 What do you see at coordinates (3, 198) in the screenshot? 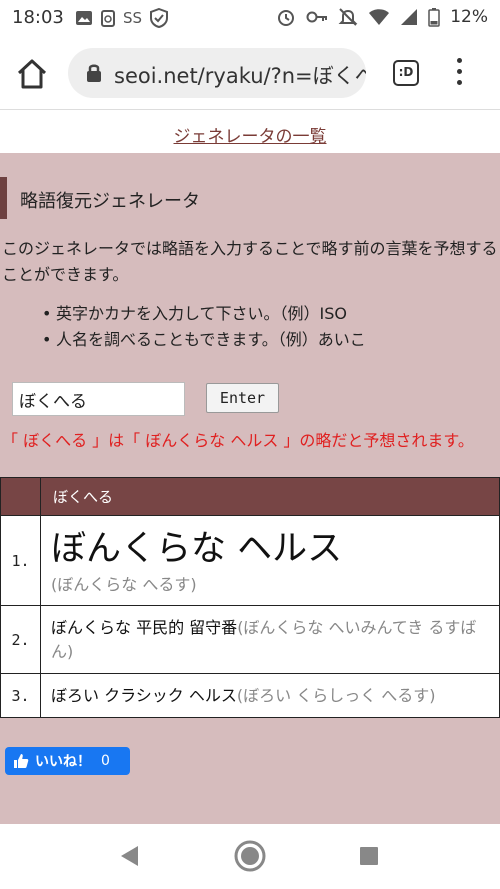
I see `heading-accent-bar` at bounding box center [3, 198].